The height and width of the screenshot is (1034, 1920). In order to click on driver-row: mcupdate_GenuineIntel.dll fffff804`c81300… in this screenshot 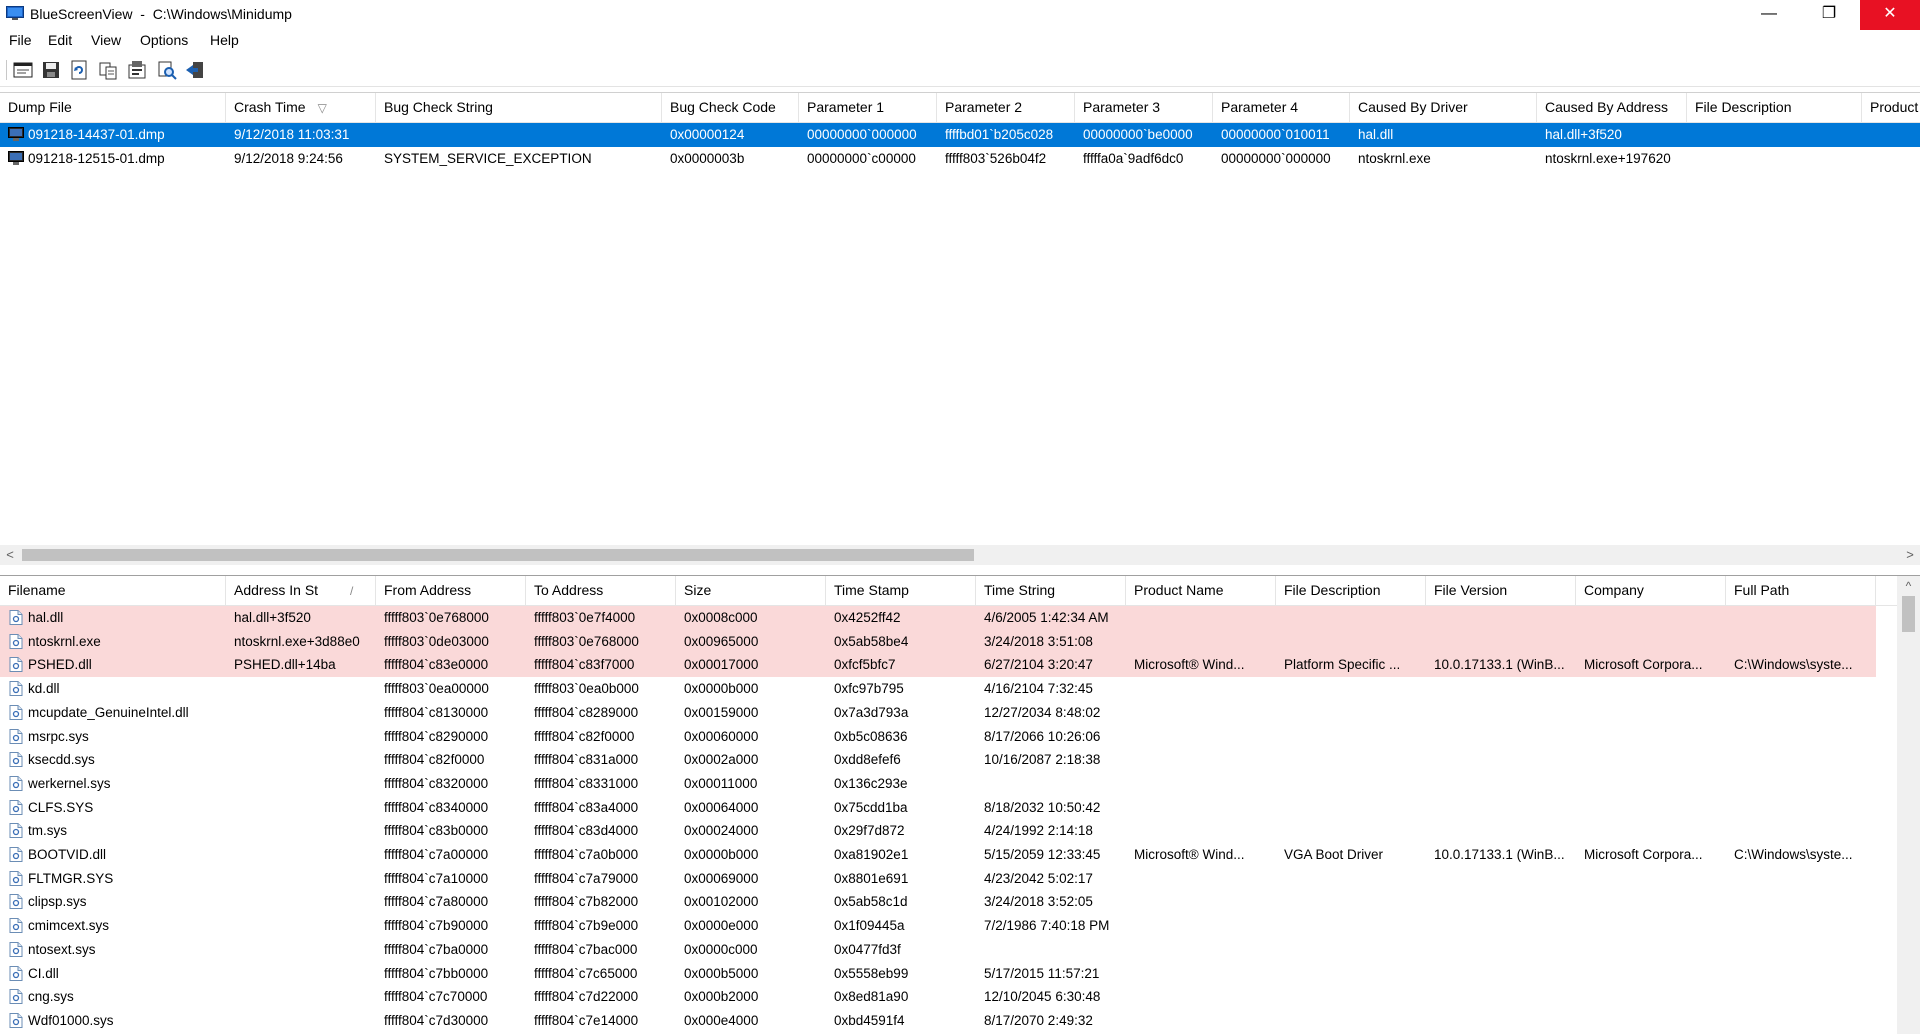, I will do `click(960, 713)`.